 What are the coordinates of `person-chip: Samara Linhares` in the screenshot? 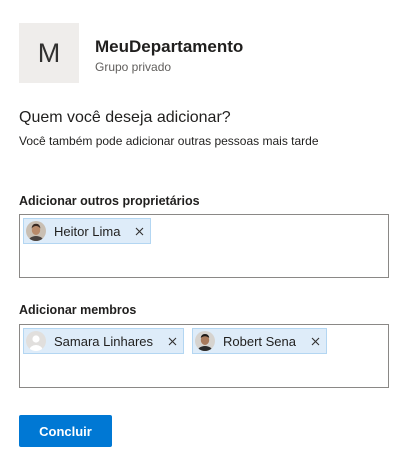 It's located at (103, 341).